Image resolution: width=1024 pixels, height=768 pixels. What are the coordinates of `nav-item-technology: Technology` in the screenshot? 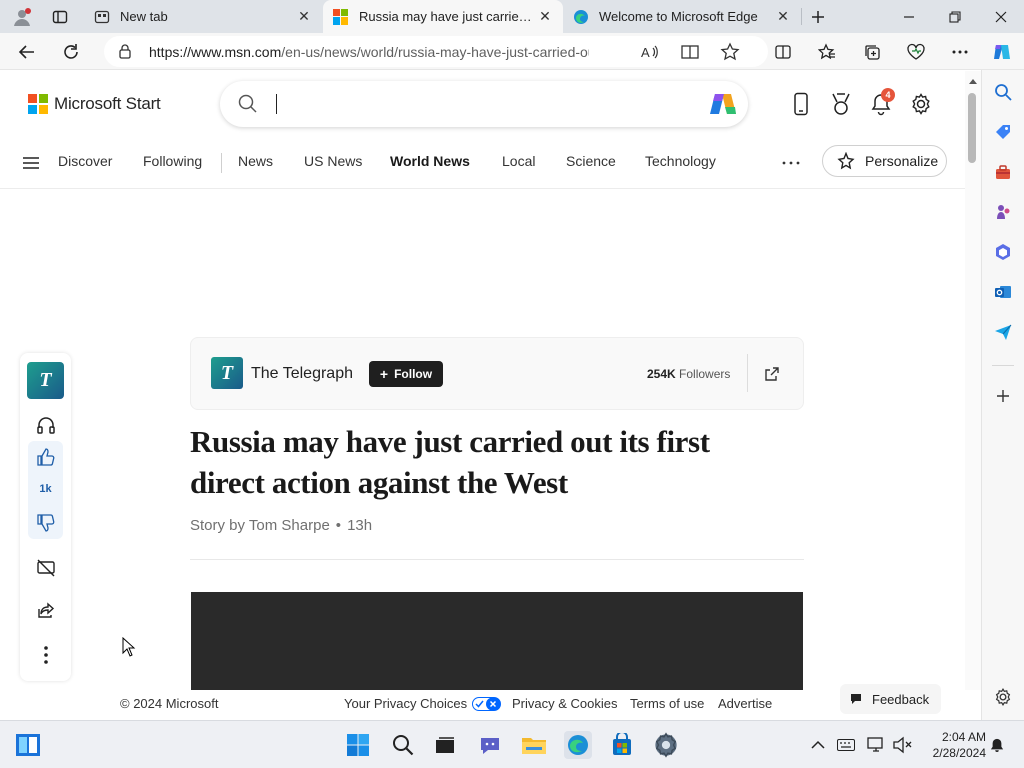 It's located at (680, 161).